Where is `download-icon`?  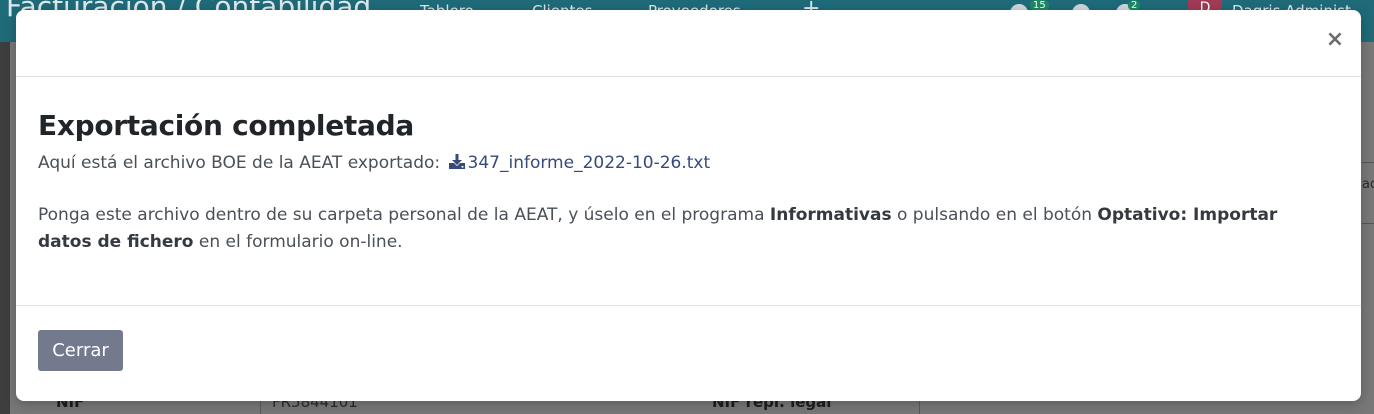 download-icon is located at coordinates (456, 161).